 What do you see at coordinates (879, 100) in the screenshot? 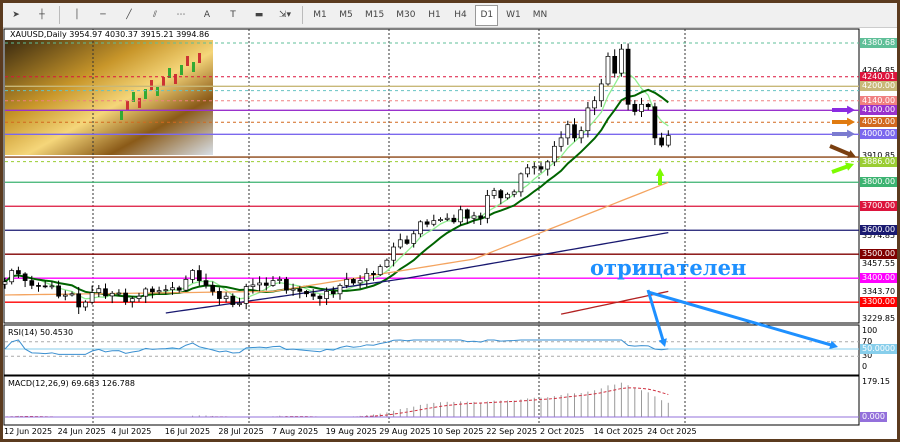
I see `price-level-label: 4140.00` at bounding box center [879, 100].